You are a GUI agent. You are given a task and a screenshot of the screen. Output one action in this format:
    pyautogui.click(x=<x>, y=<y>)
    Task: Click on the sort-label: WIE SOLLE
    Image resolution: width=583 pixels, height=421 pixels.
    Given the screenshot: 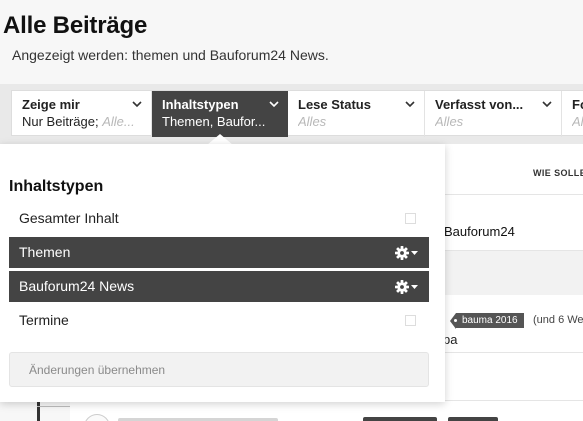 What is the action you would take?
    pyautogui.click(x=558, y=173)
    